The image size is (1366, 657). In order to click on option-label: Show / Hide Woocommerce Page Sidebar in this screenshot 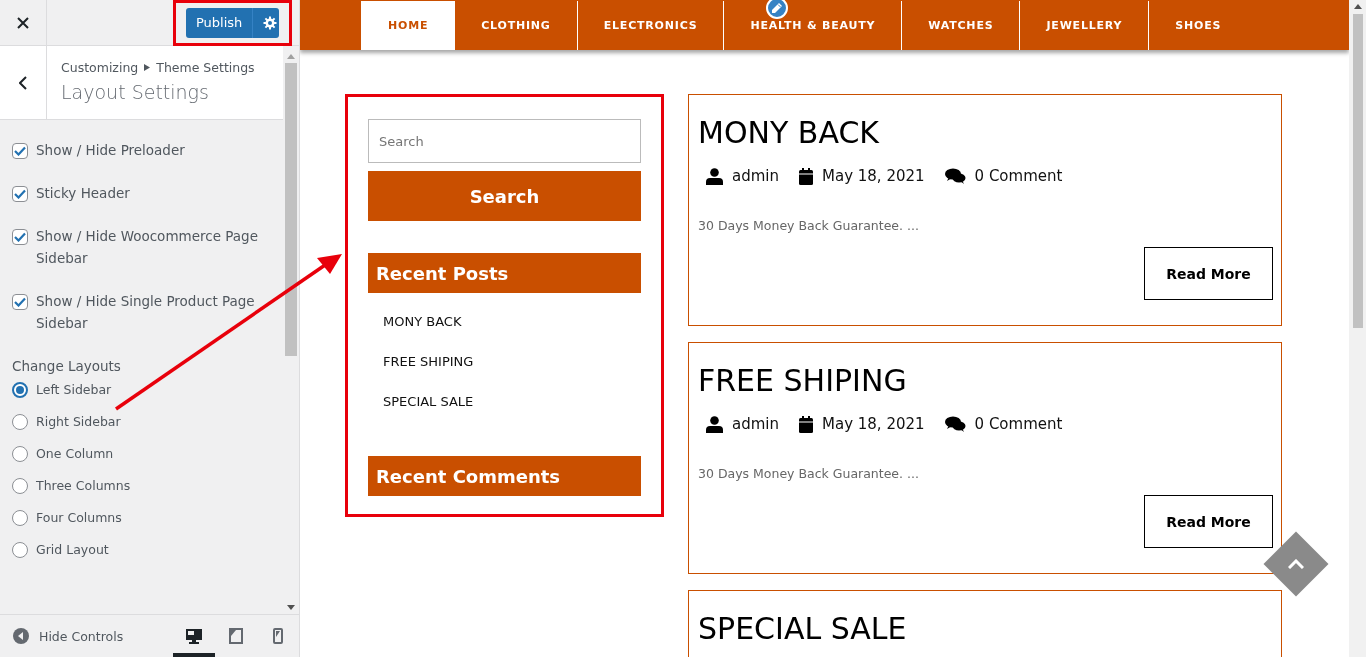, I will do `click(147, 247)`.